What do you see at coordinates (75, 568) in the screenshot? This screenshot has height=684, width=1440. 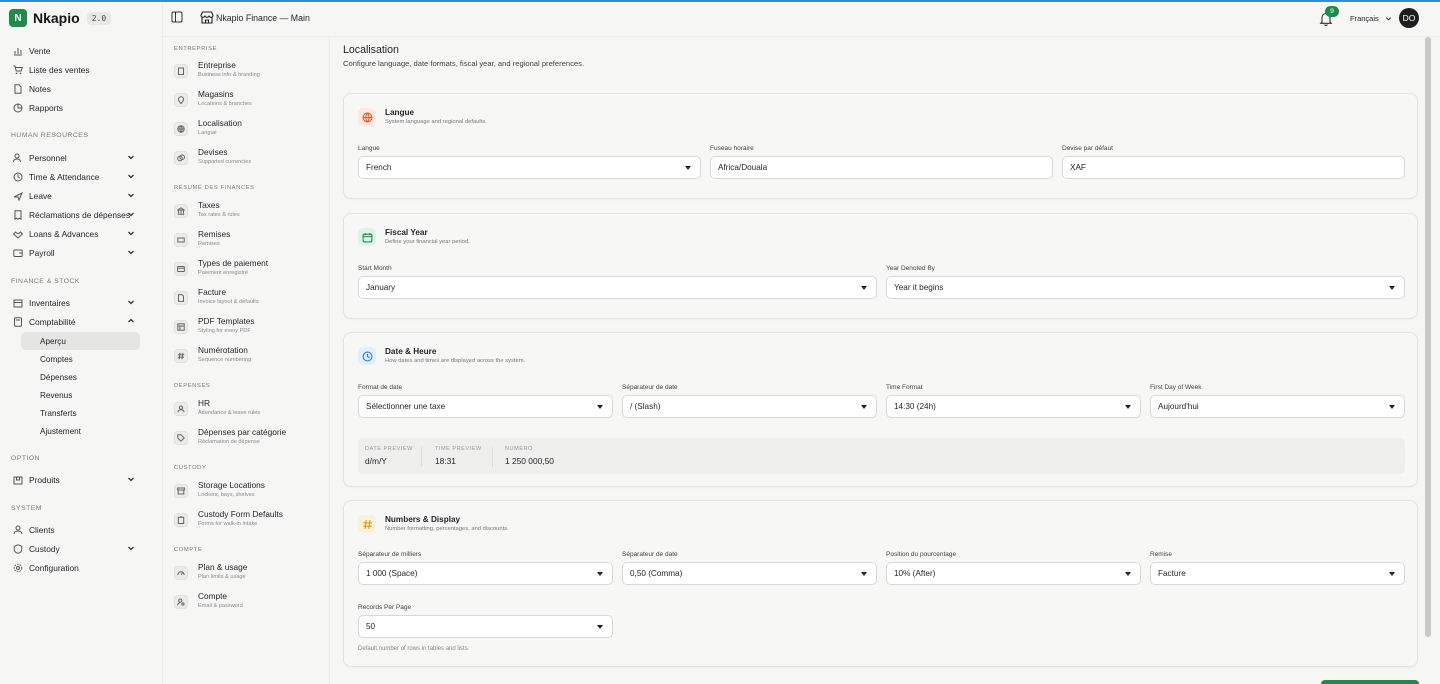 I see `sidebar-item-configuration: Configuration` at bounding box center [75, 568].